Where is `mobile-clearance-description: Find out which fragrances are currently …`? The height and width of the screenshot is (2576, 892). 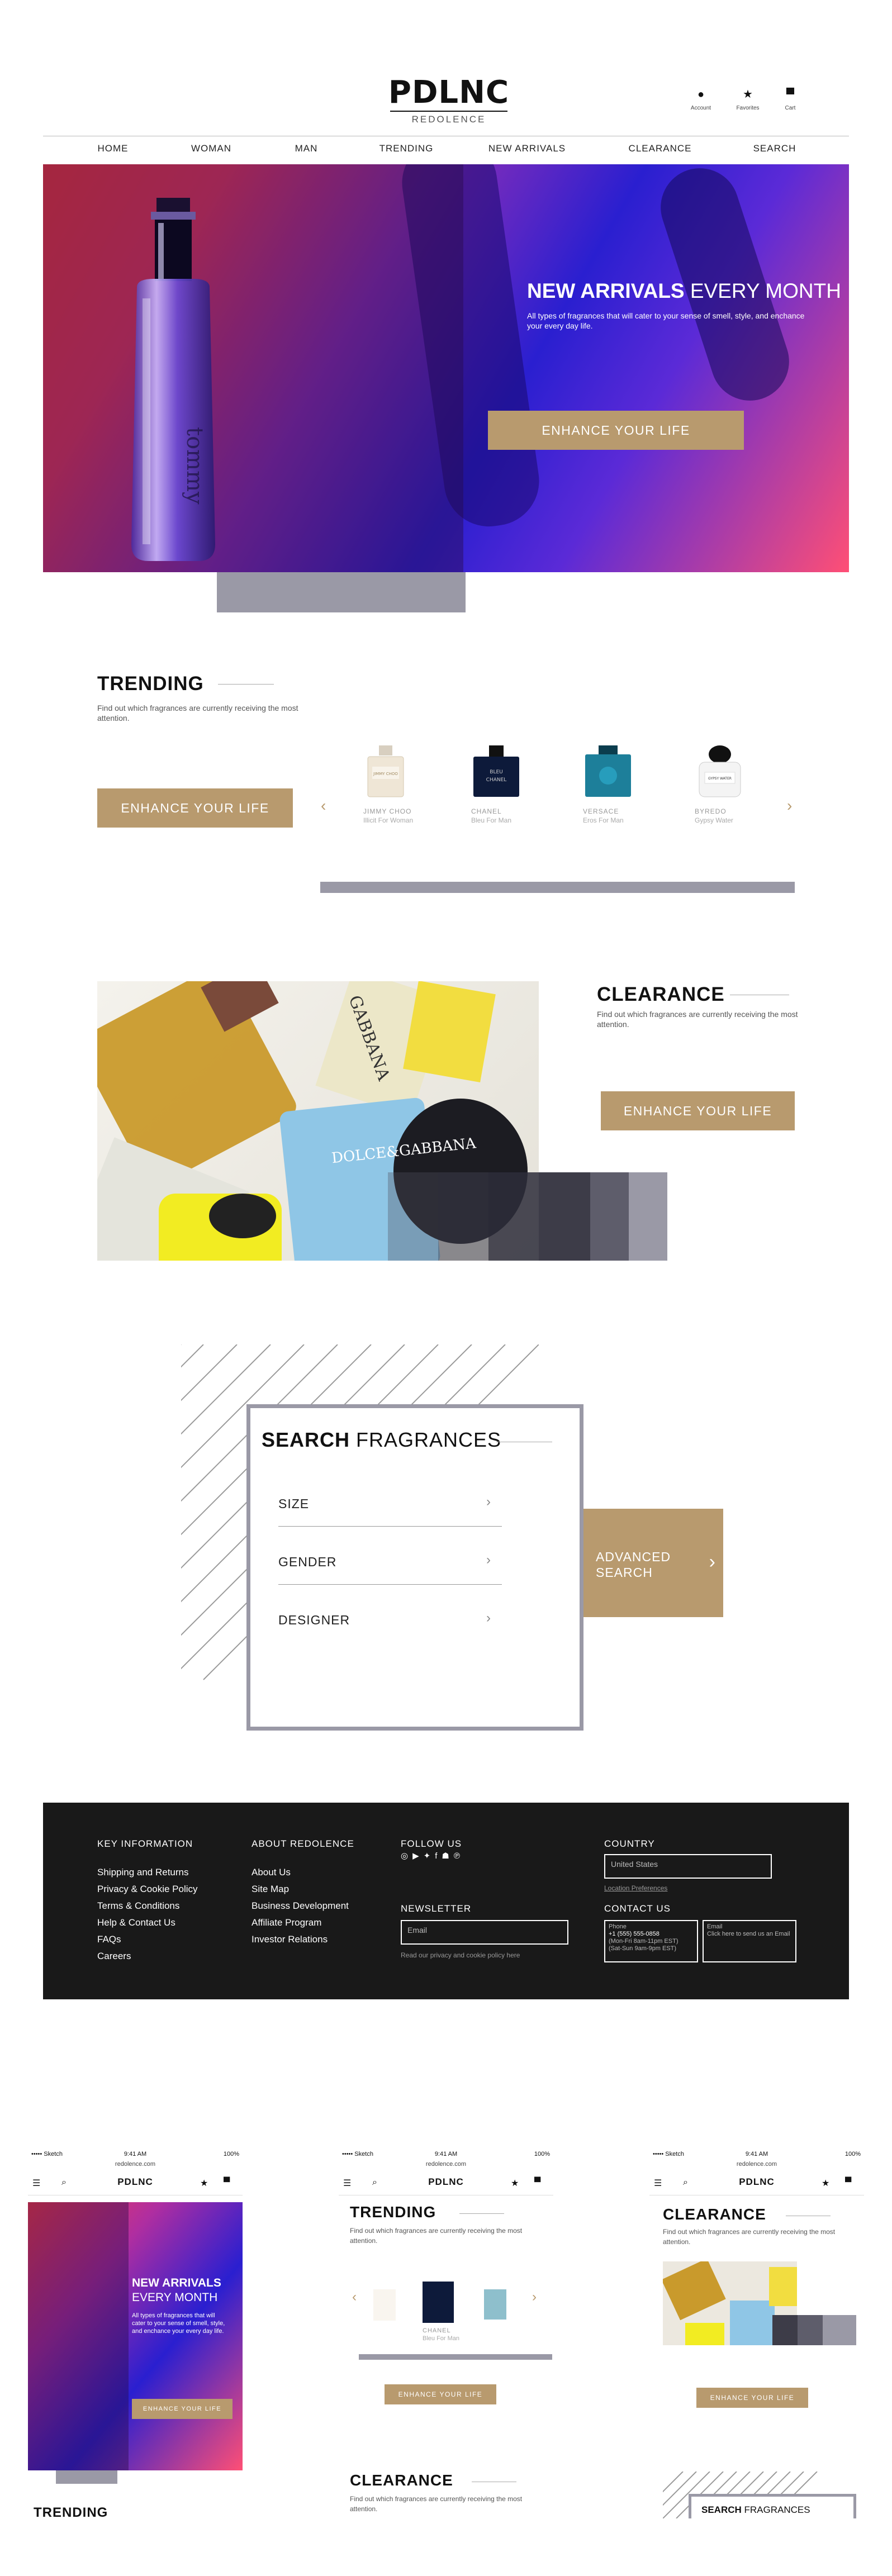 mobile-clearance-description: Find out which fragrances are currently … is located at coordinates (749, 2237).